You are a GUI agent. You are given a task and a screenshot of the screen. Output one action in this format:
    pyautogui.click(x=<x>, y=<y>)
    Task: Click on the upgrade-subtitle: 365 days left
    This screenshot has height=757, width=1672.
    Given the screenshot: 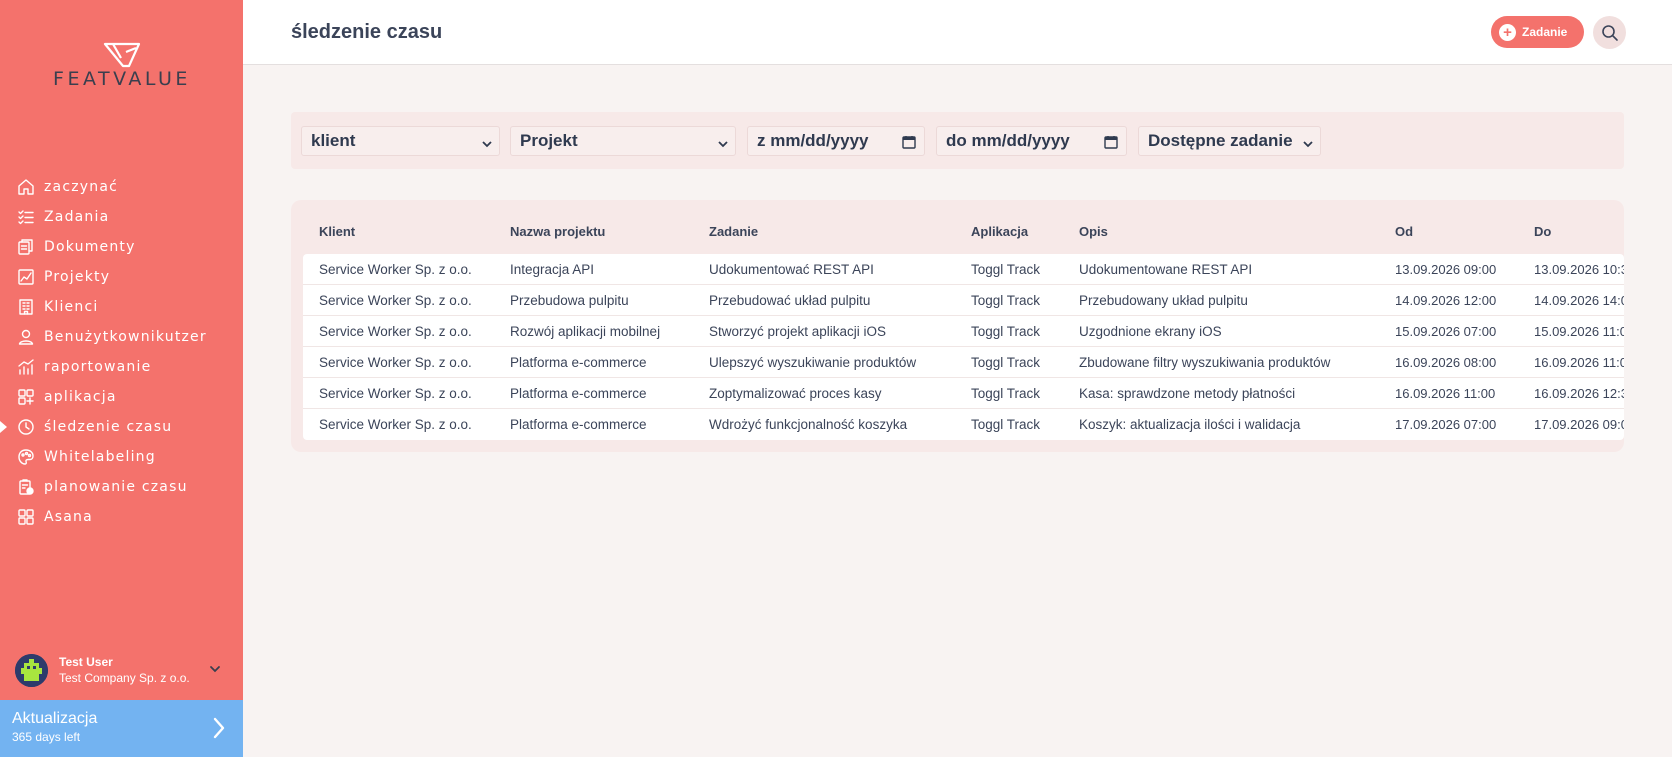 What is the action you would take?
    pyautogui.click(x=46, y=737)
    